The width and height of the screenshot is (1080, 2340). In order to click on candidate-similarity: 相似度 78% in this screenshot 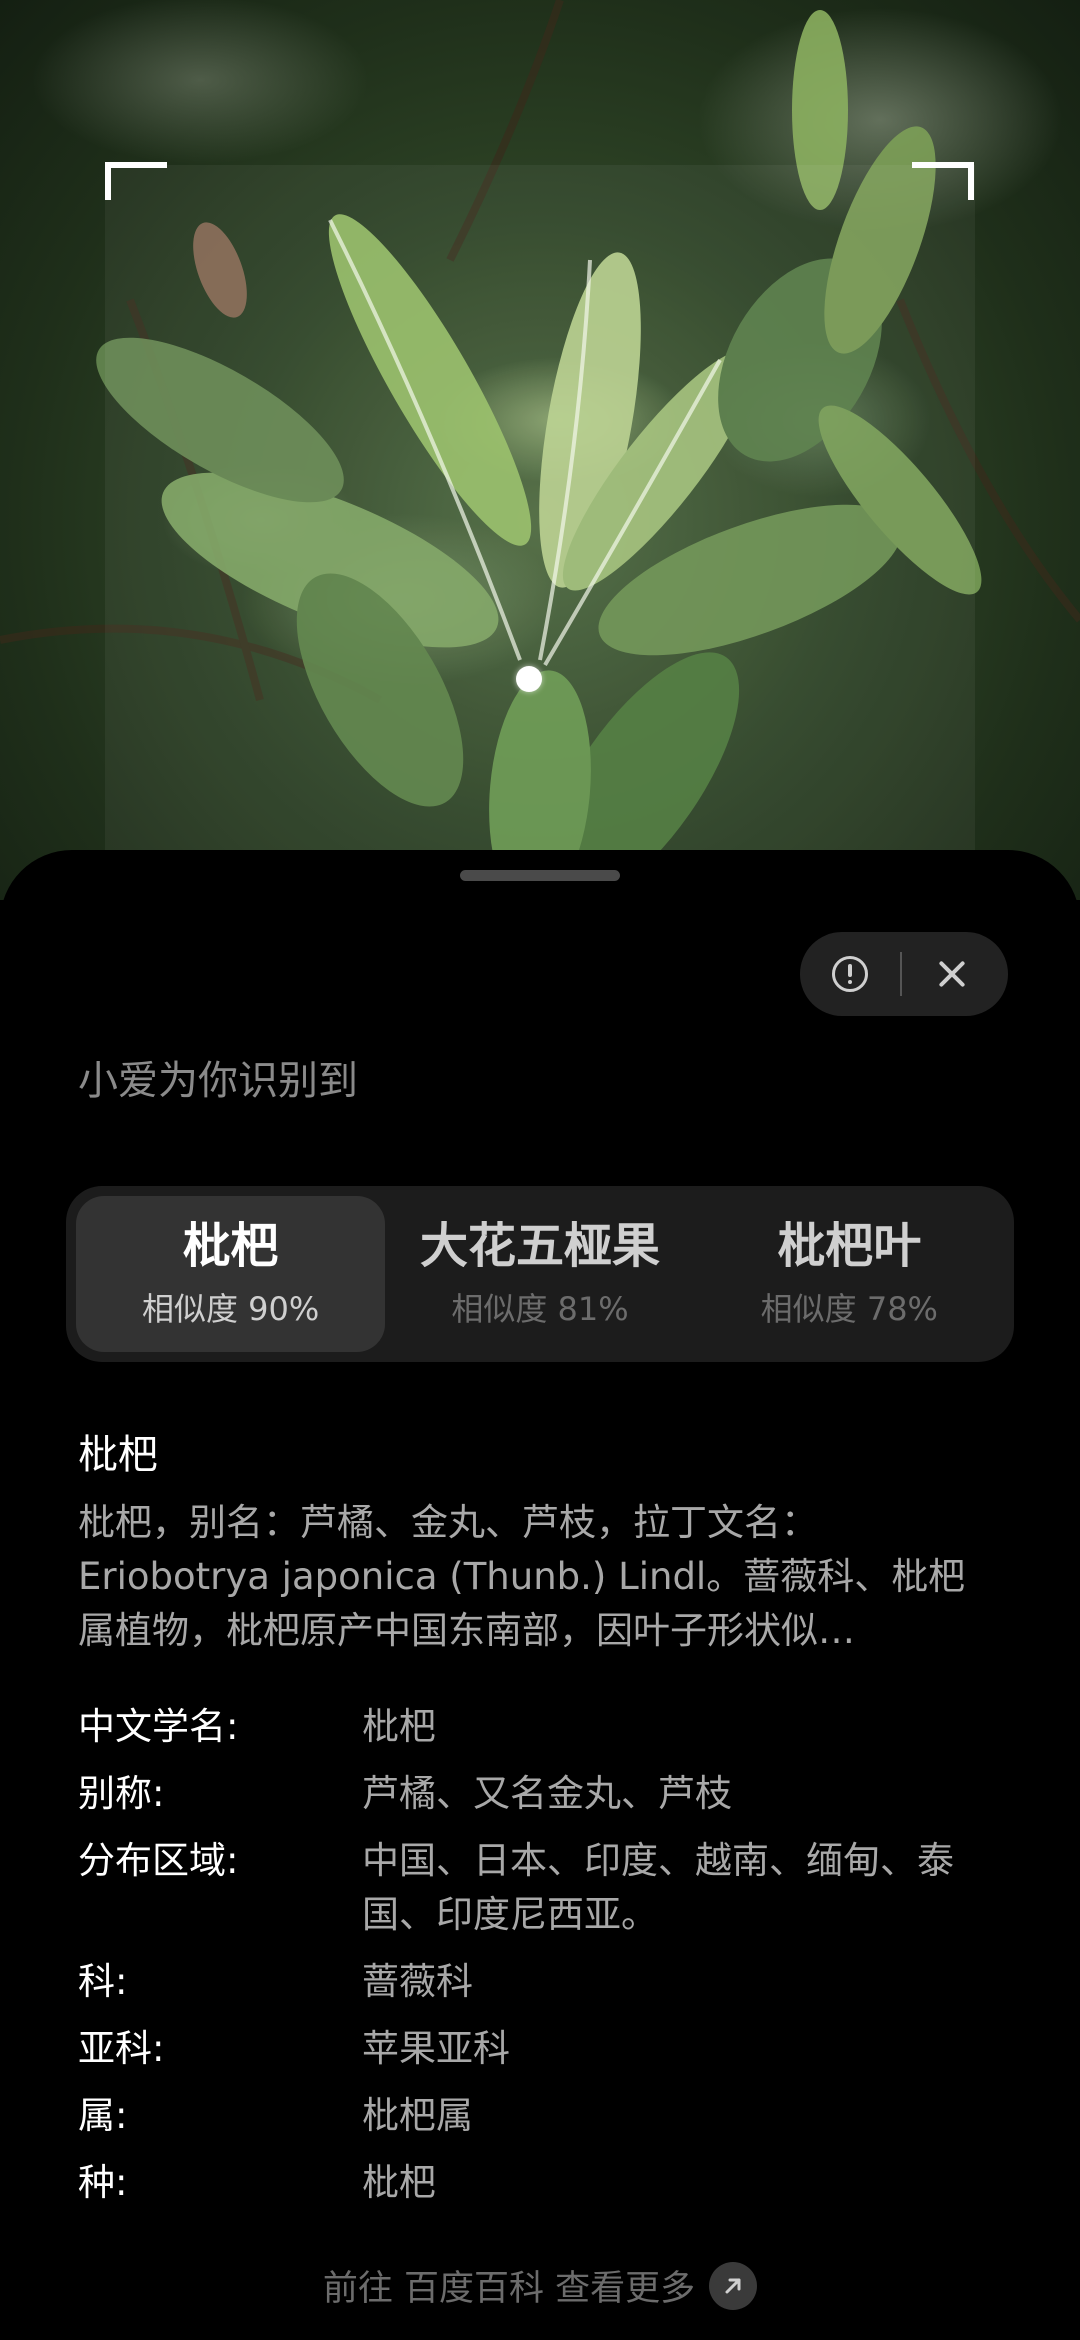, I will do `click(849, 1308)`.